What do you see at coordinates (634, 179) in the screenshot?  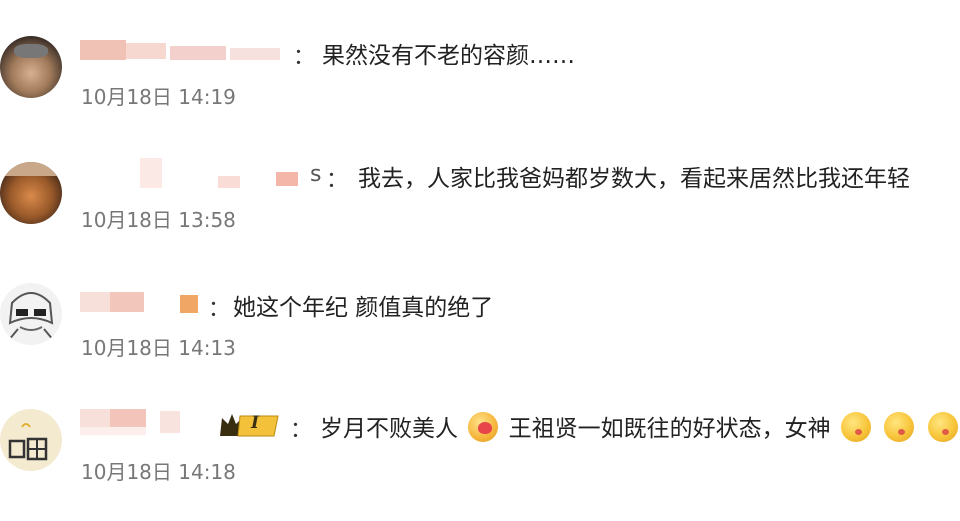 I see `comment-text: 我去，人家比我爸妈都岁数大，看起来居然比我还年轻` at bounding box center [634, 179].